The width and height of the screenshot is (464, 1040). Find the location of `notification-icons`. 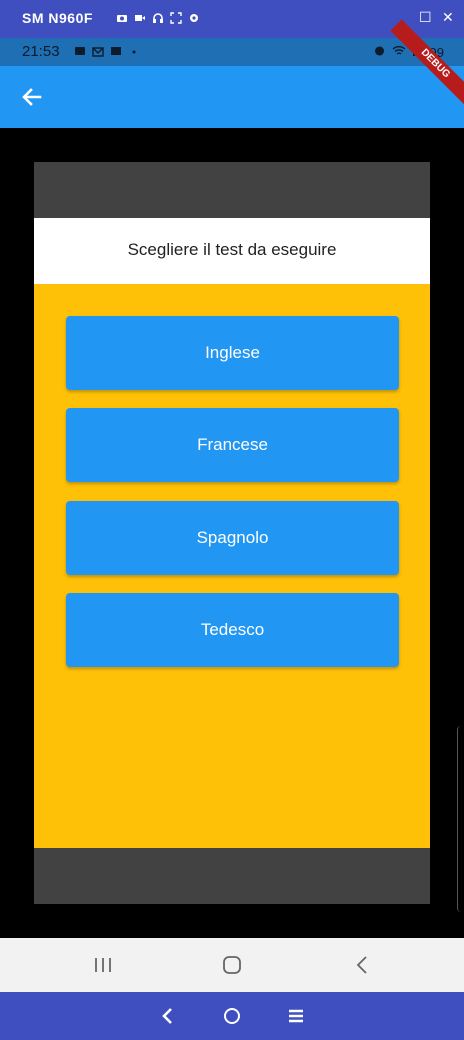

notification-icons is located at coordinates (107, 51).